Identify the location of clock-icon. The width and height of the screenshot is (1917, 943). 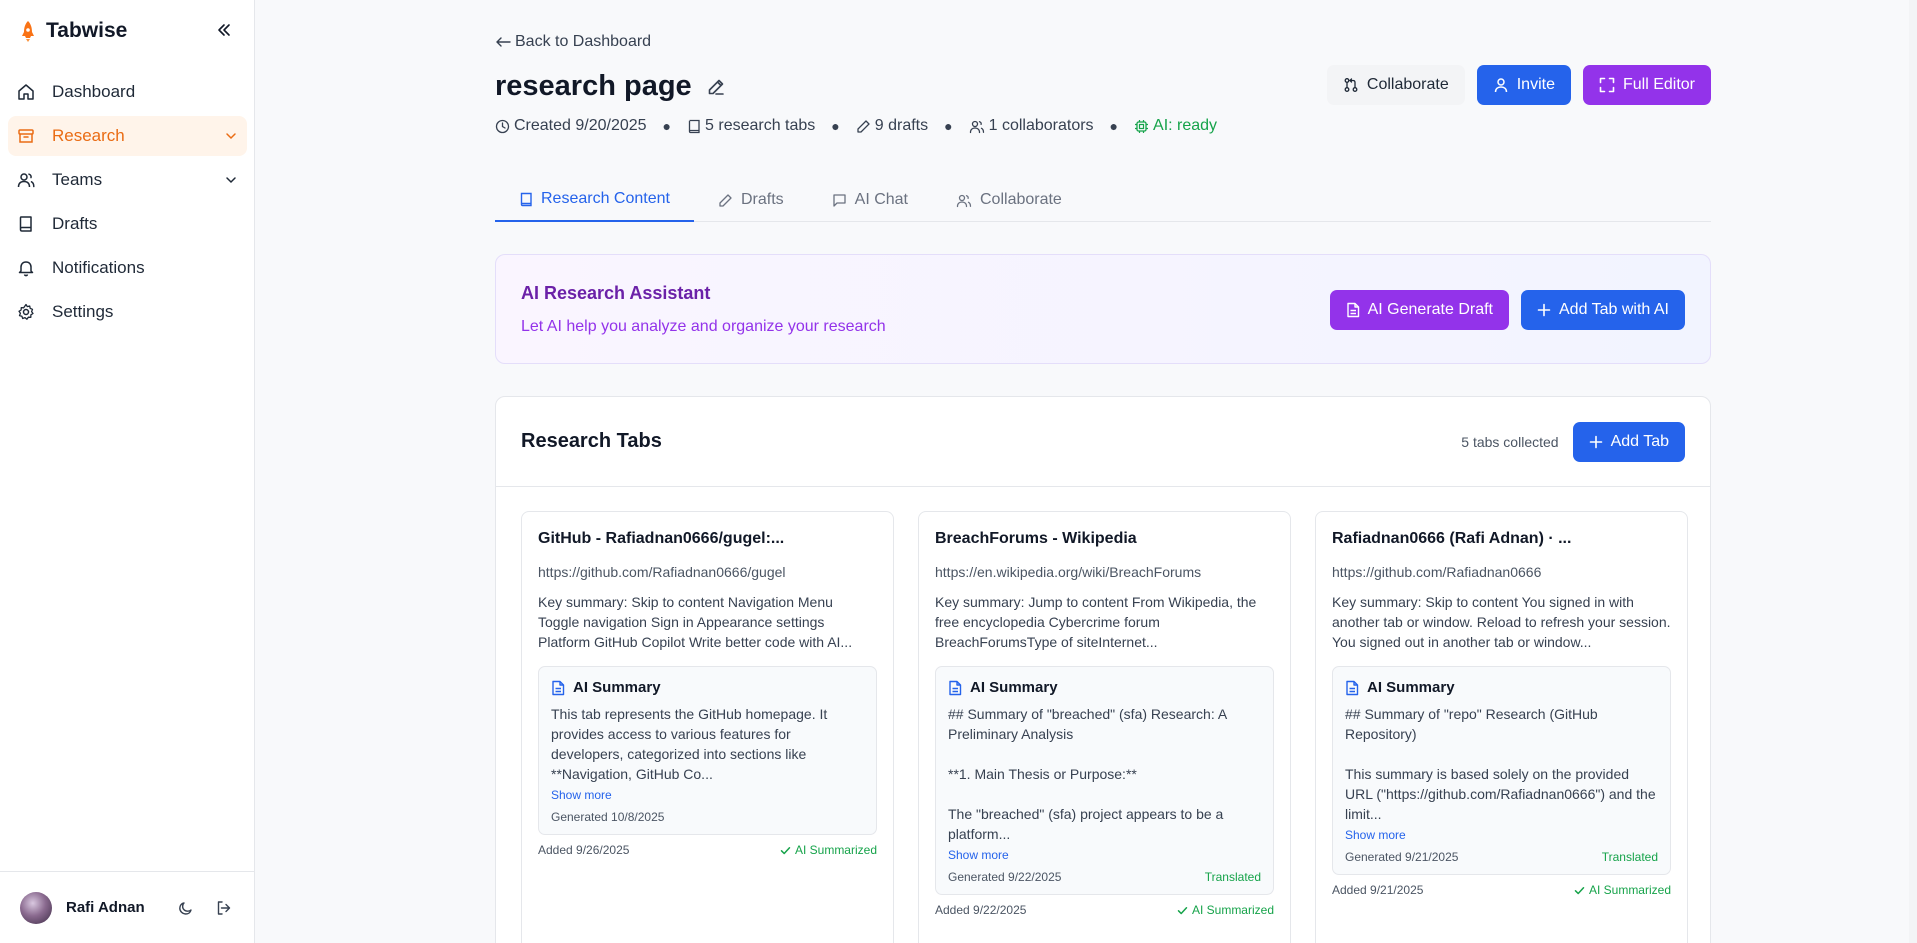
(502, 126).